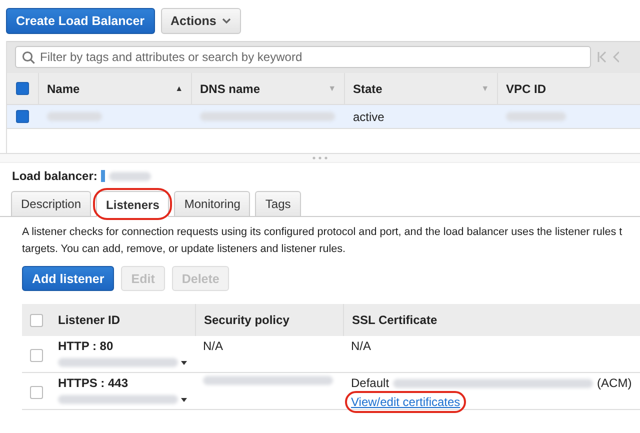  Describe the element at coordinates (247, 320) in the screenshot. I see `column-header: Security policy` at that location.